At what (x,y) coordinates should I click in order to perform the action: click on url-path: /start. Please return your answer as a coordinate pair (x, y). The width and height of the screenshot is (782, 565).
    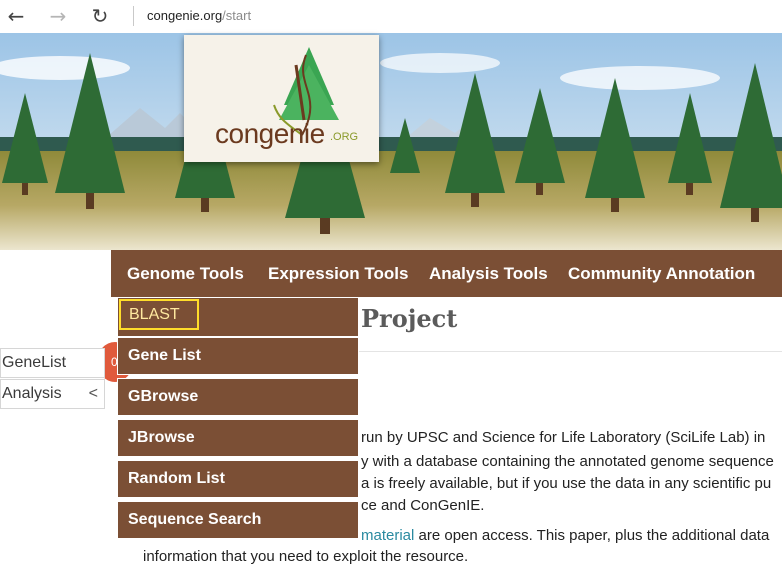
    Looking at the image, I should click on (237, 15).